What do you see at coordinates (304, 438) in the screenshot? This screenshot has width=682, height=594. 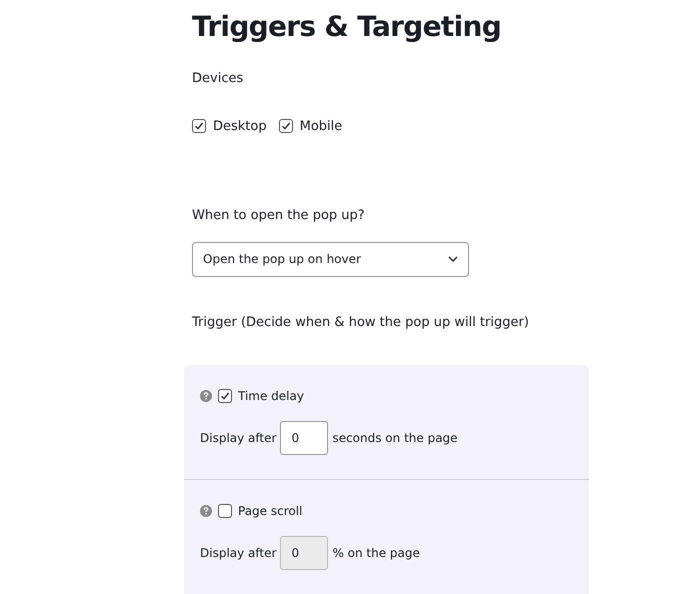 I see `number-field: 0` at bounding box center [304, 438].